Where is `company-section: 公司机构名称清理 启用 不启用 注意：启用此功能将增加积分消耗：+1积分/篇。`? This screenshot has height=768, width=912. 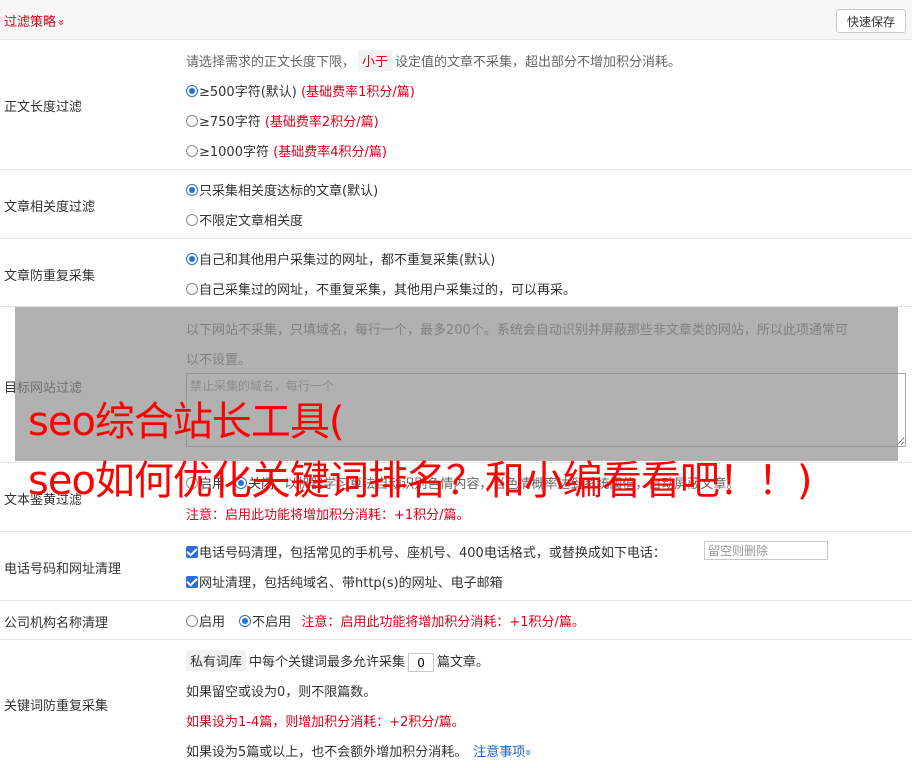 company-section: 公司机构名称清理 启用 不启用 注意：启用此功能将增加积分消耗：+1积分/篇。 is located at coordinates (456, 620).